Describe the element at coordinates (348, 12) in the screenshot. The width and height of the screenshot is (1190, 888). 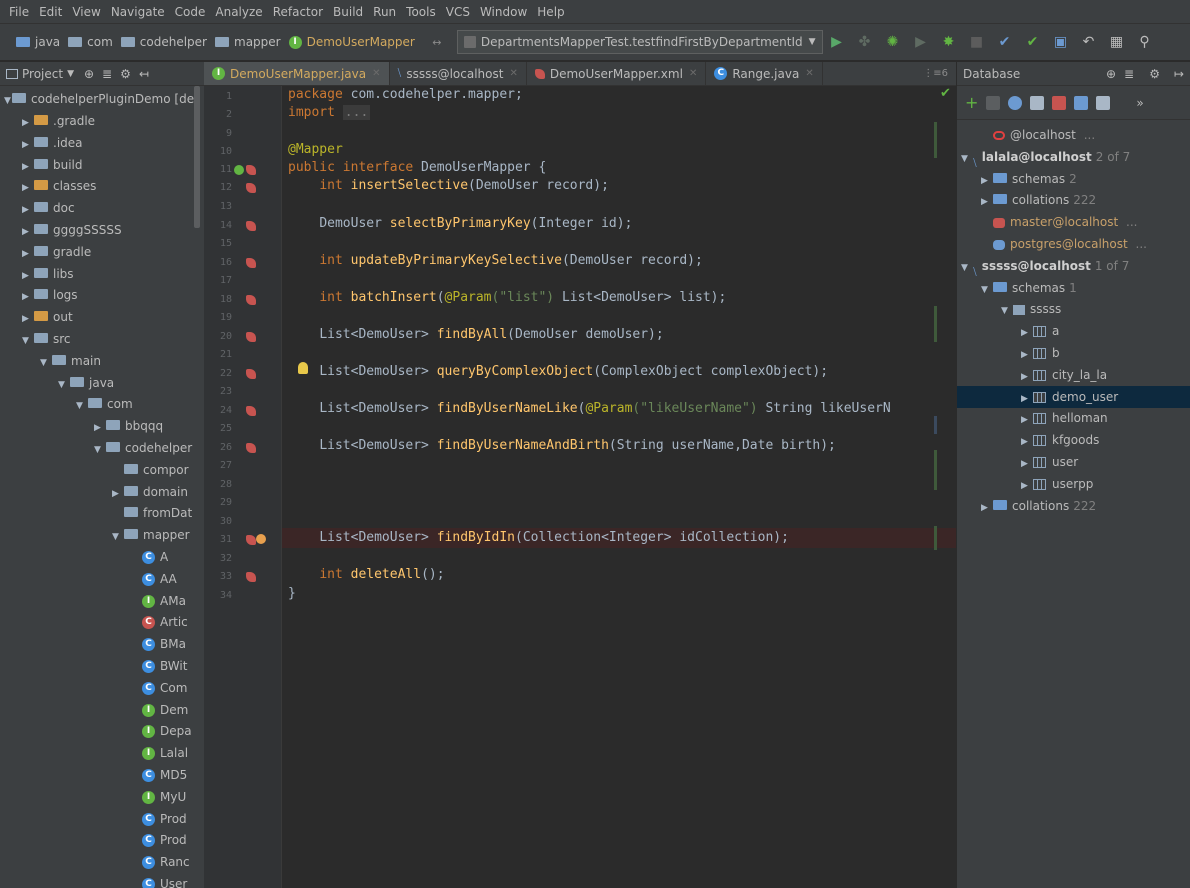
I see `menu-build: Build` at that location.